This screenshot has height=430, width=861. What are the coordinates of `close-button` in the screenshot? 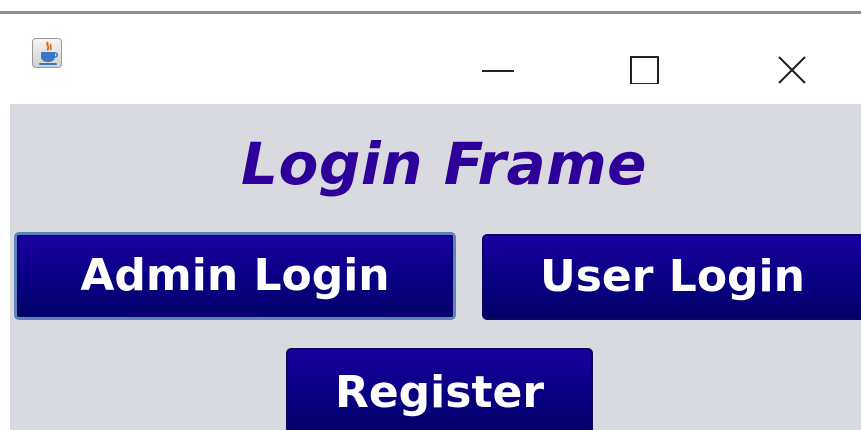 It's located at (792, 54).